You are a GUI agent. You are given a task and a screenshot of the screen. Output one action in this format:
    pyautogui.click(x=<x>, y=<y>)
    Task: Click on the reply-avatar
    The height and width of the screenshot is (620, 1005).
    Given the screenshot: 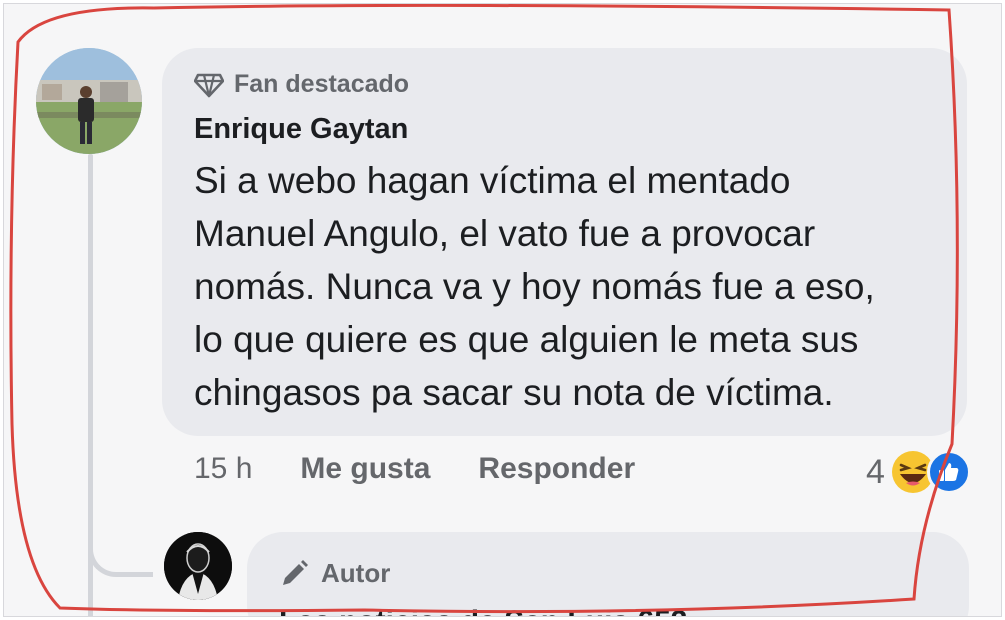 What is the action you would take?
    pyautogui.click(x=198, y=566)
    